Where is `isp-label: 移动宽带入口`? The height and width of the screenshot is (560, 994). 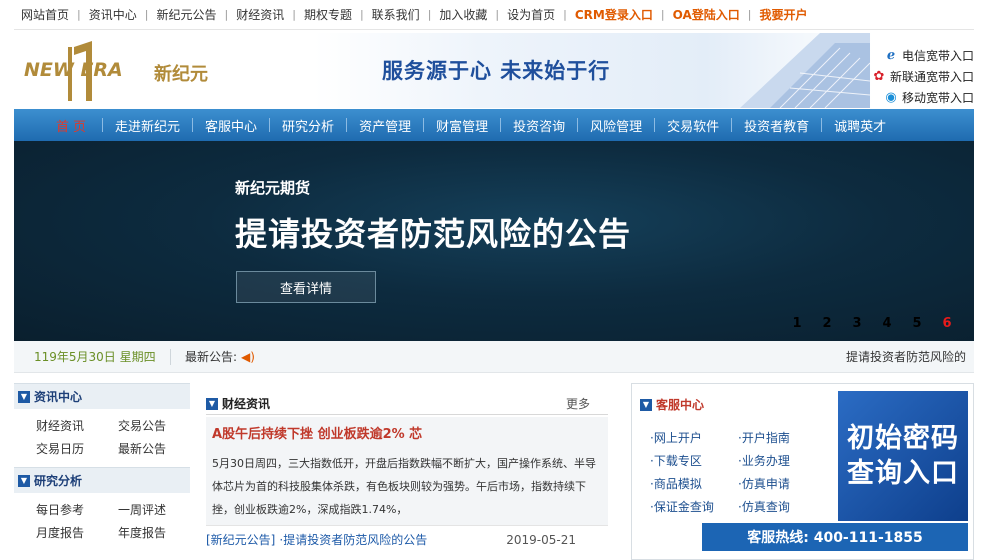 isp-label: 移动宽带入口 is located at coordinates (937, 98).